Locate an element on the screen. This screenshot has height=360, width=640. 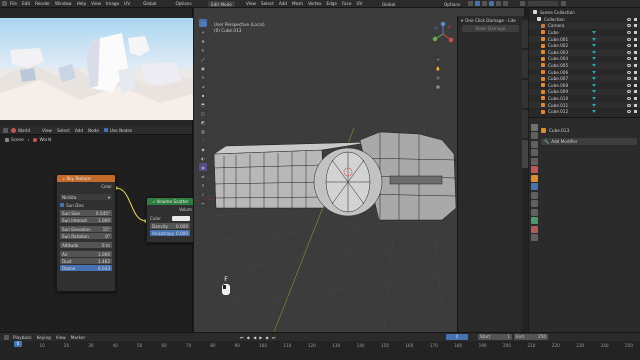
anisotropy-field: Anisotropy 0.000 is located at coordinates (170, 233).